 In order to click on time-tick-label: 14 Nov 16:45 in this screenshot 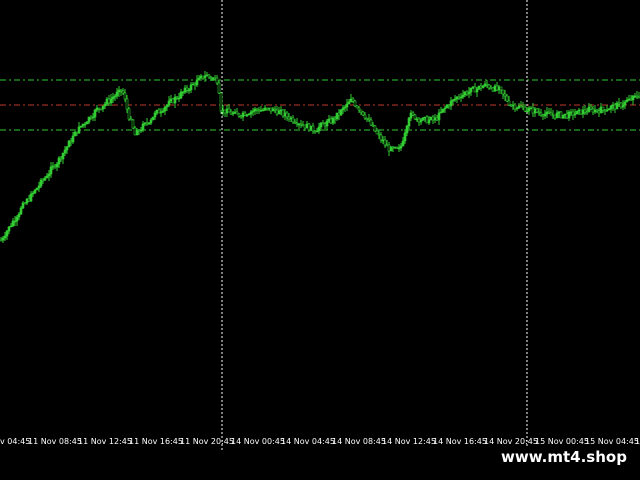, I will do `click(460, 441)`.